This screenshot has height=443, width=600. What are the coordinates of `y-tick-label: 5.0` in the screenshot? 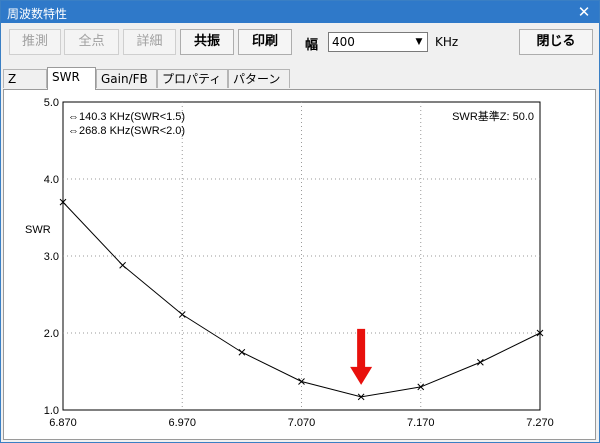 It's located at (51, 103).